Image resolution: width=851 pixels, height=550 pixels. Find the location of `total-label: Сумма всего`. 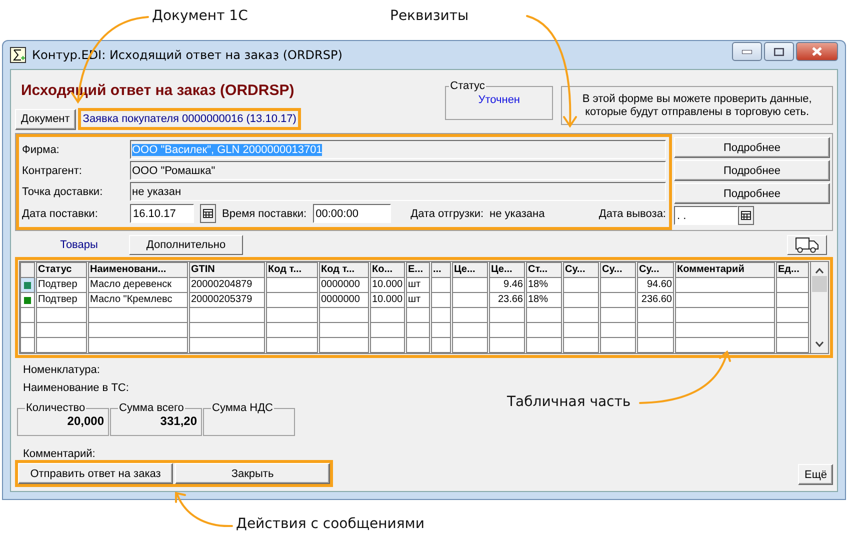

total-label: Сумма всего is located at coordinates (151, 408).